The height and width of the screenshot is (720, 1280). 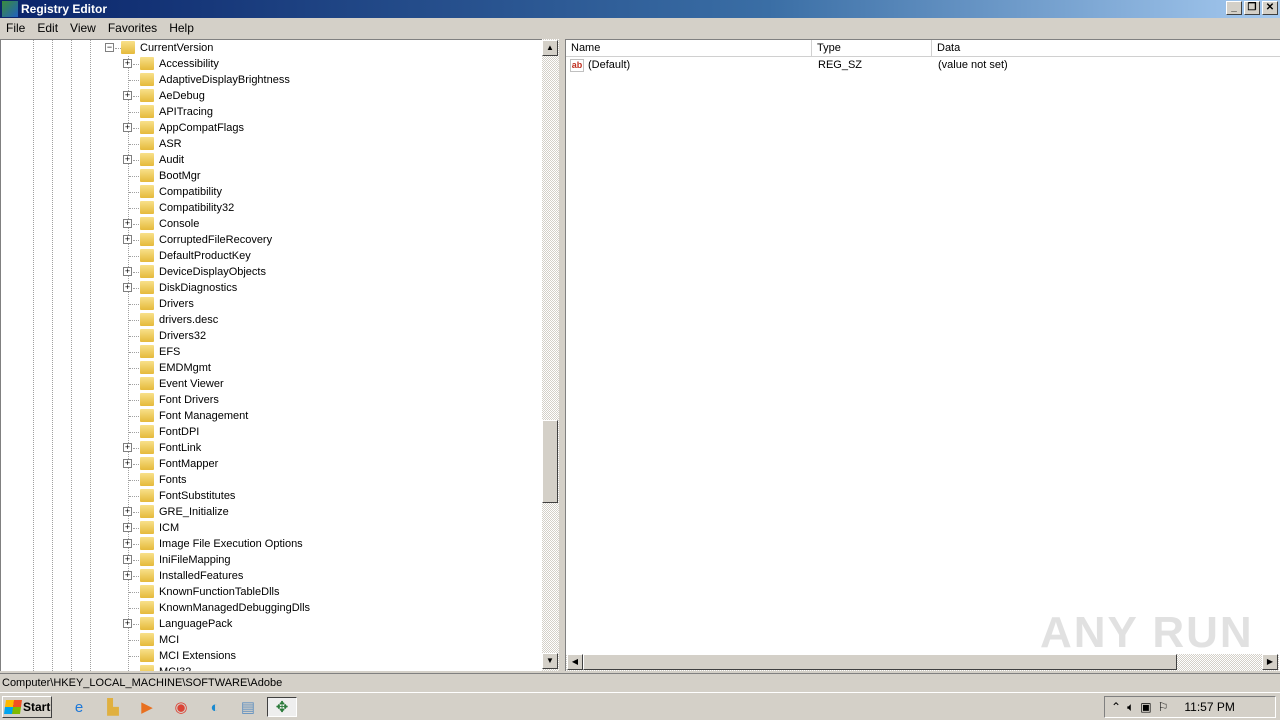 I want to click on menu-edit: Edit, so click(x=47, y=28).